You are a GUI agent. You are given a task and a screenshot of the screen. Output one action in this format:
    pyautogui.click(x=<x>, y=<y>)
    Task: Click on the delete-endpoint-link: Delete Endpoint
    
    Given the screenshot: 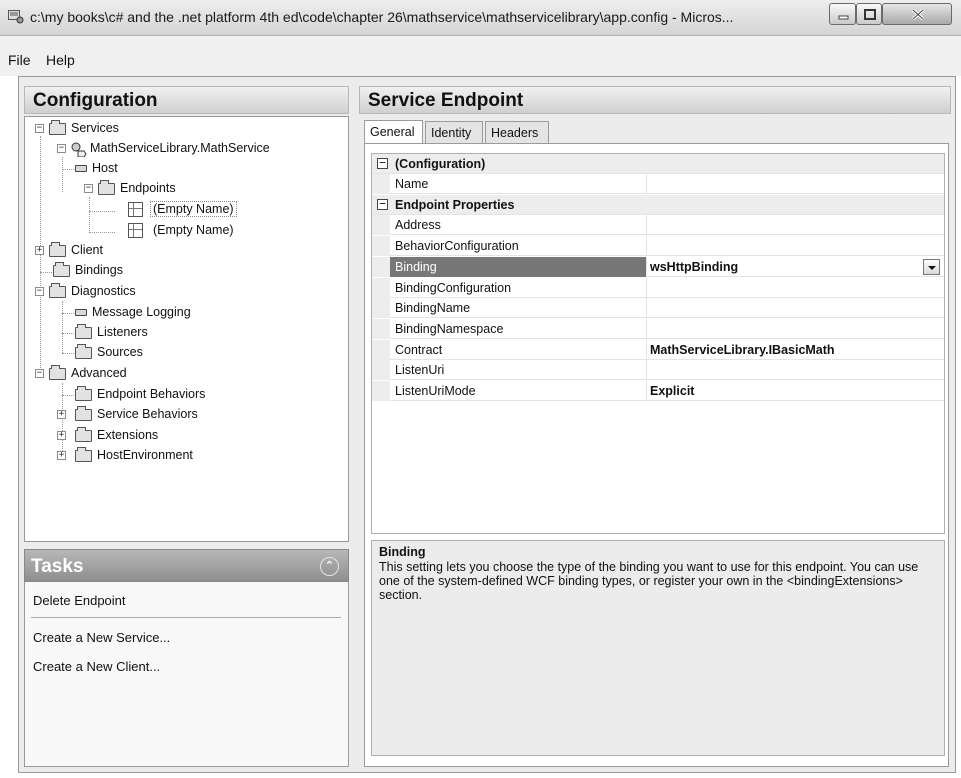 What is the action you would take?
    pyautogui.click(x=79, y=600)
    